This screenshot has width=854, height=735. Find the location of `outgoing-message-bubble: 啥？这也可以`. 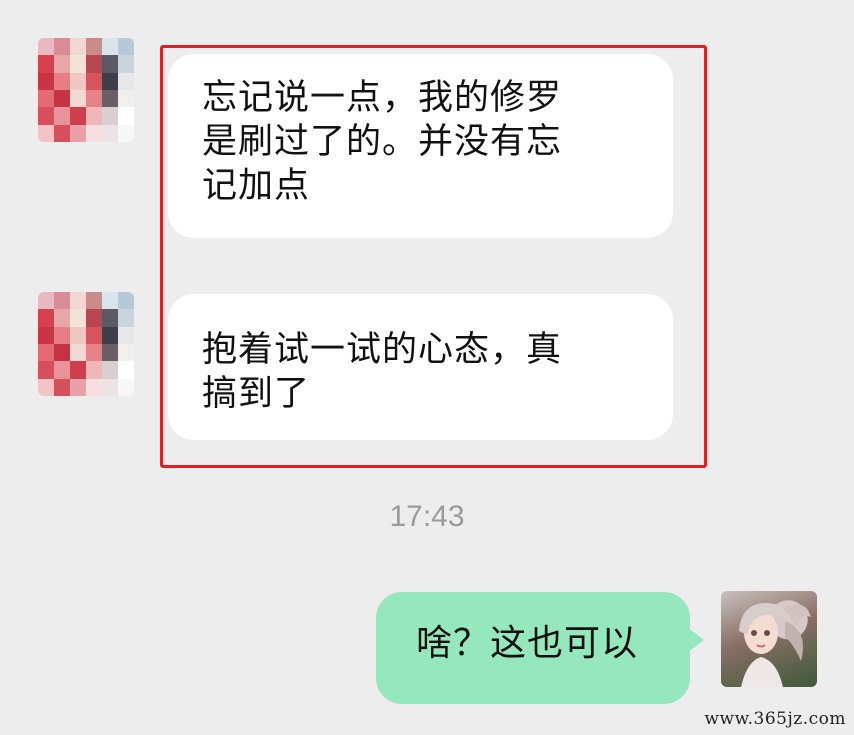

outgoing-message-bubble: 啥？这也可以 is located at coordinates (533, 648).